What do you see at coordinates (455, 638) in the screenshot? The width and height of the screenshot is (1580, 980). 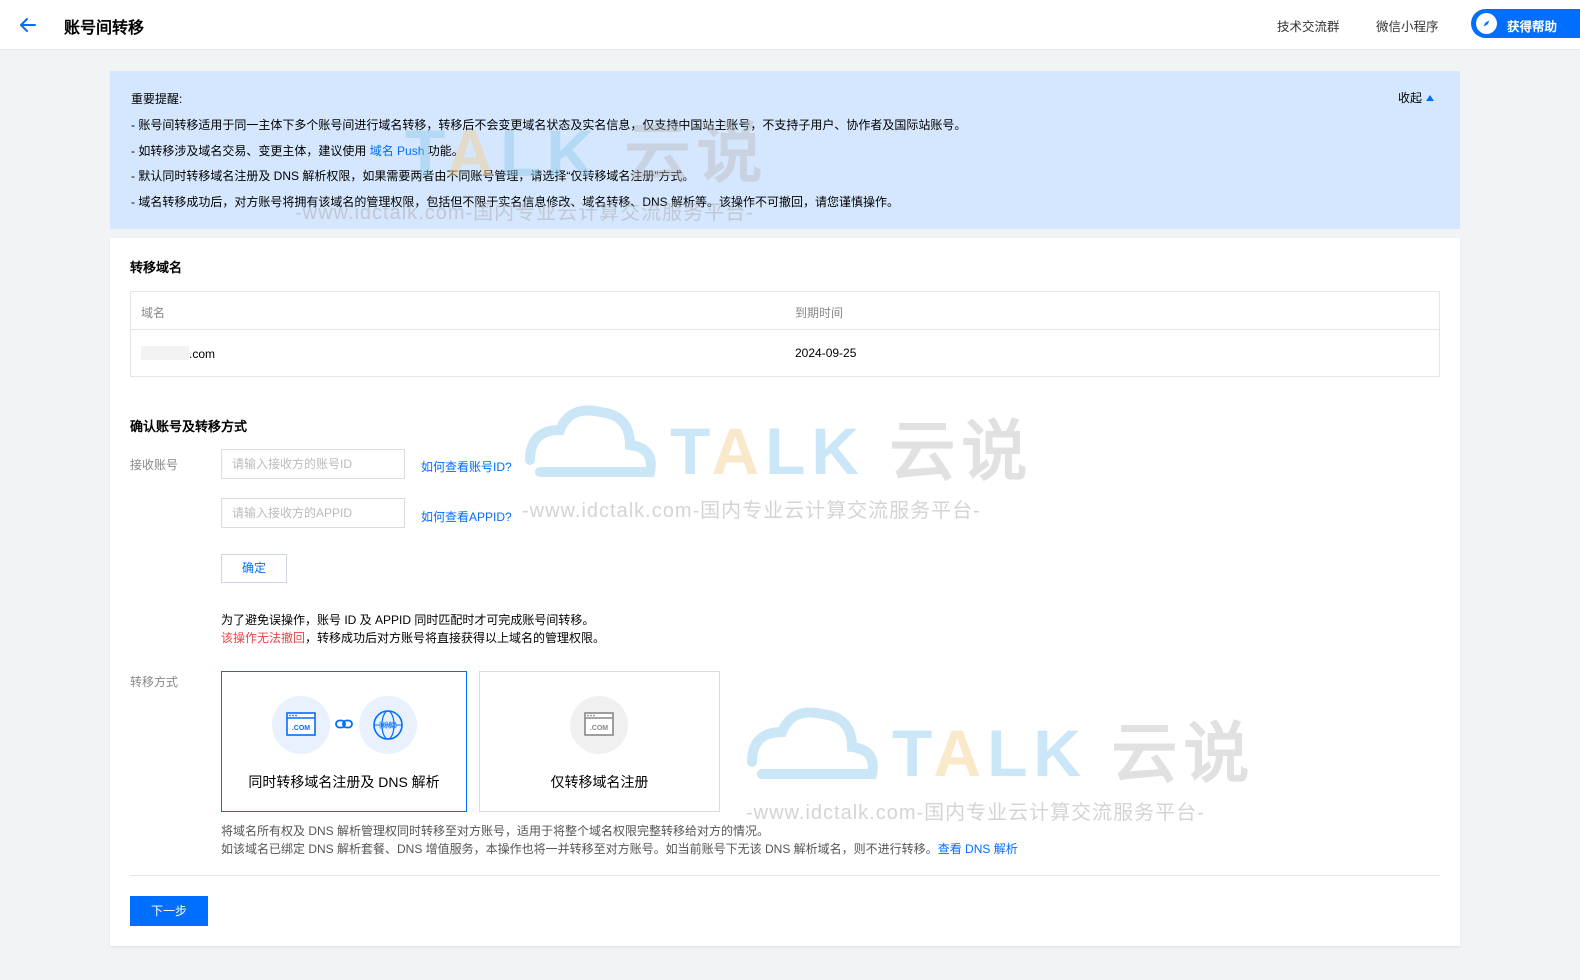 I see `irreversible-hint-rest: ，转移成功后对方账号将直接获得以上域名的管理权限。` at bounding box center [455, 638].